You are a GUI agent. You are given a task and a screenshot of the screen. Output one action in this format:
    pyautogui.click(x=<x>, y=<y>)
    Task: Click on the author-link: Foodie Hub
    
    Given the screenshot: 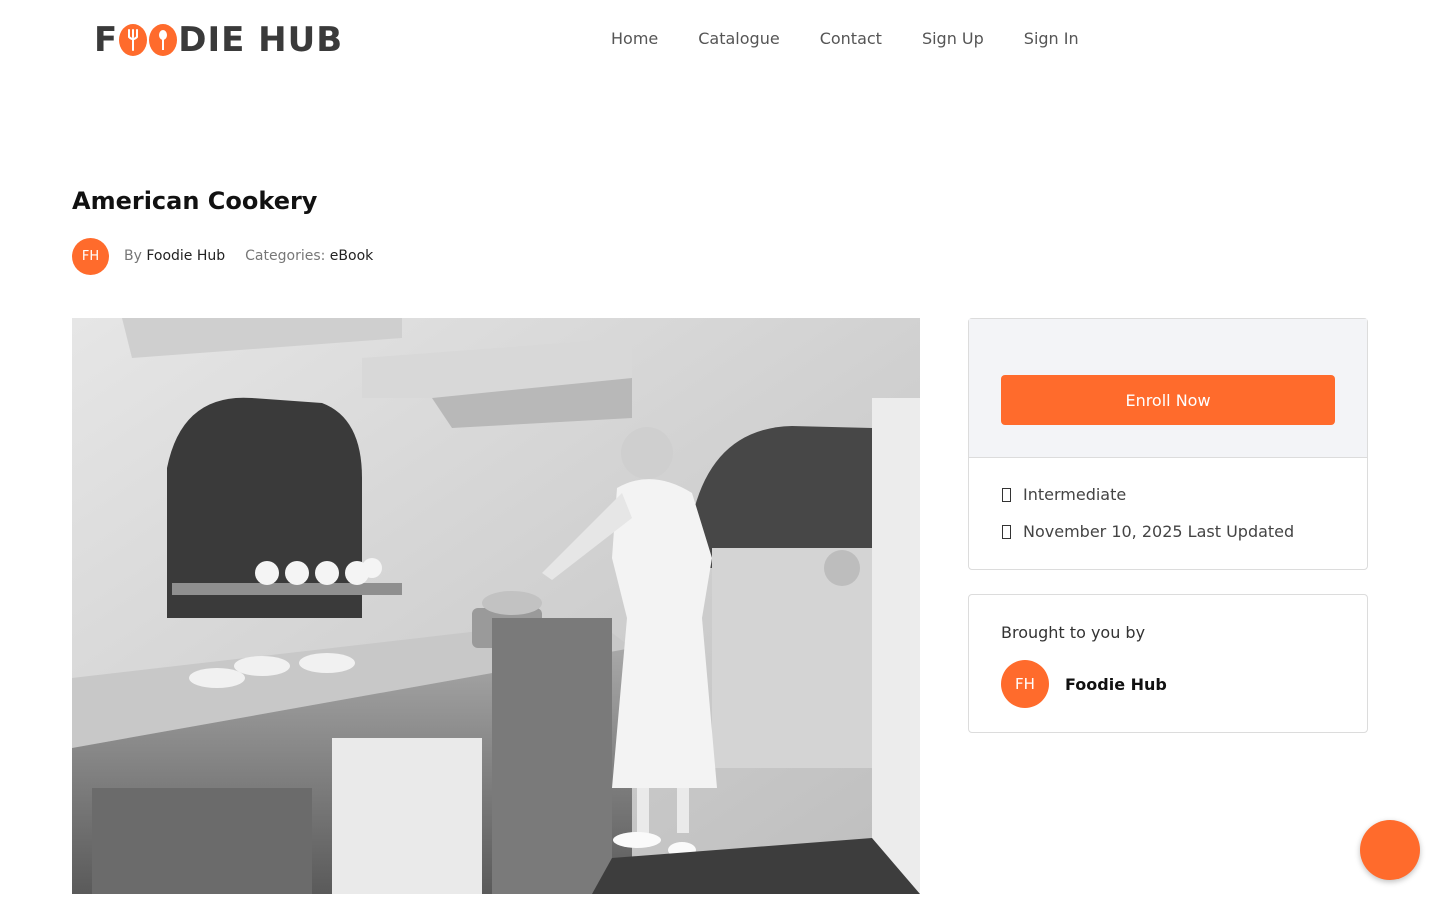 What is the action you would take?
    pyautogui.click(x=185, y=256)
    